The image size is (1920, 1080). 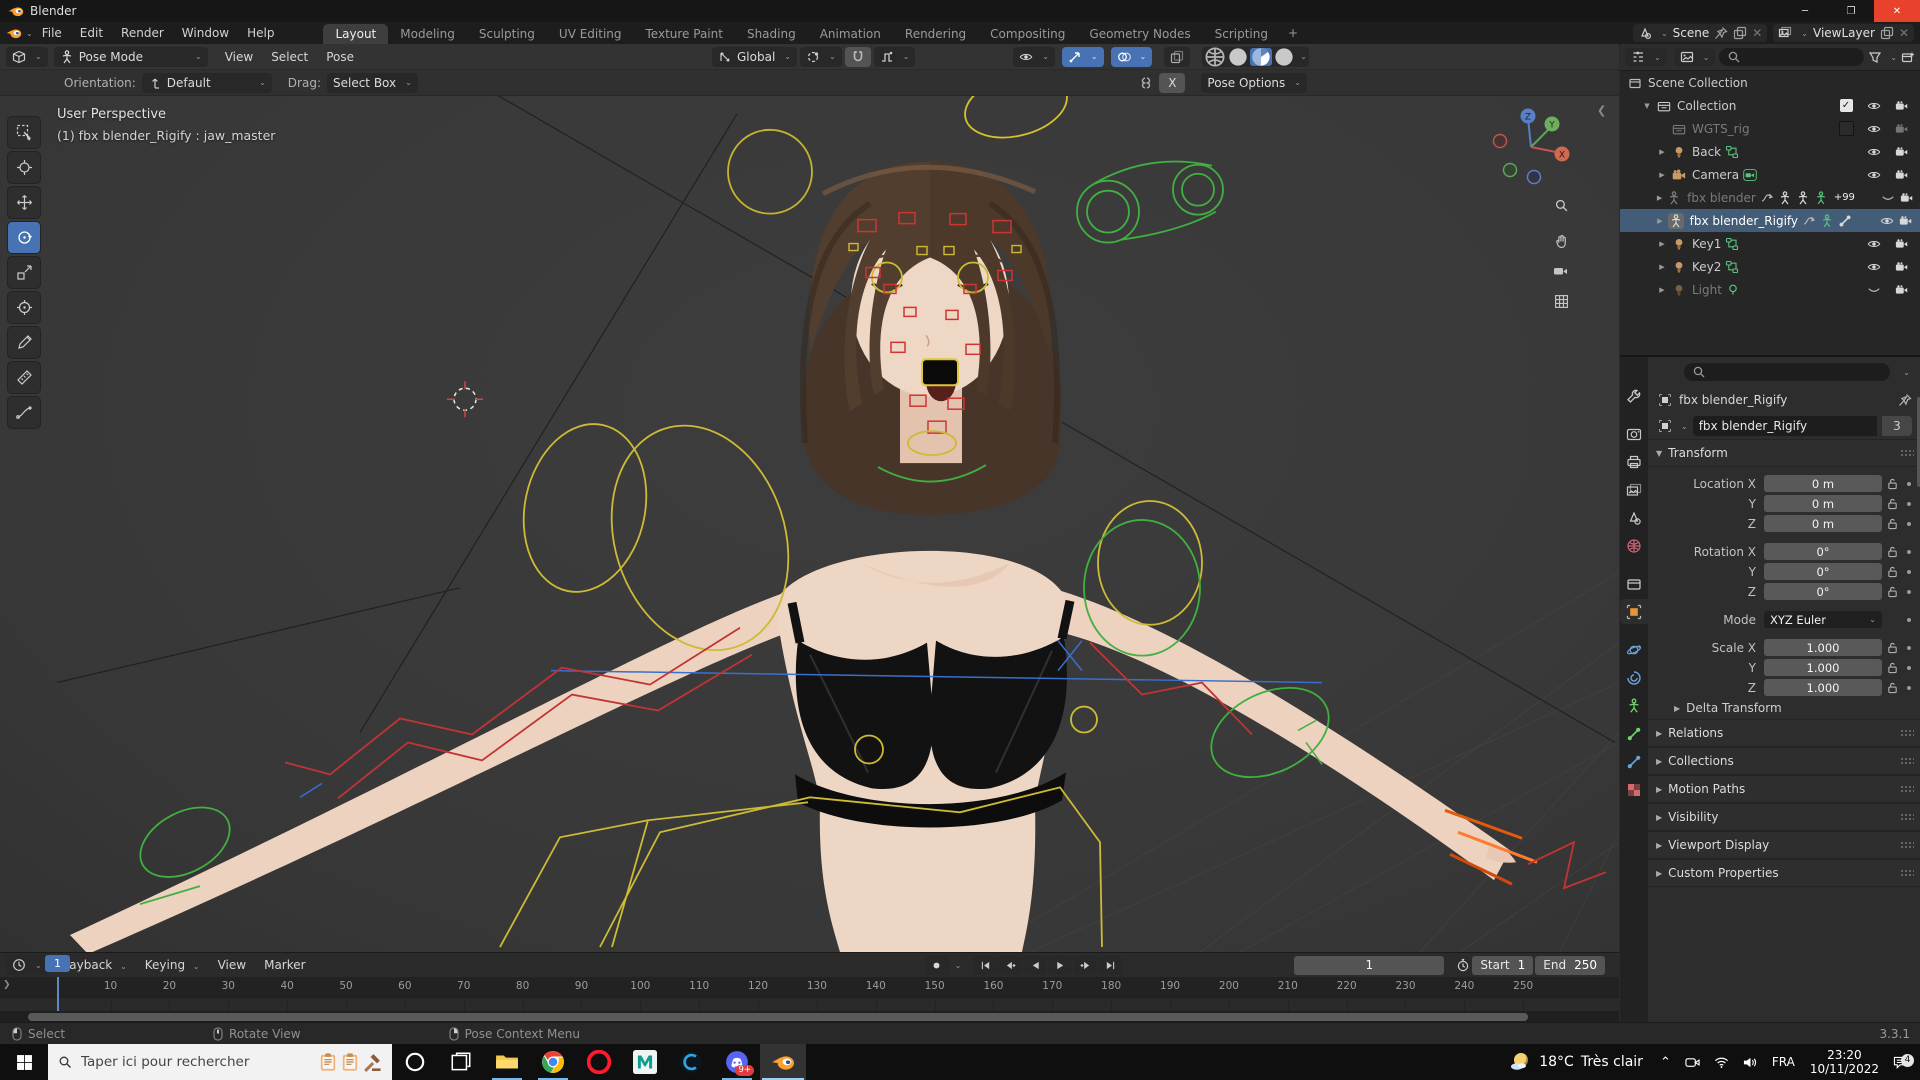 What do you see at coordinates (771, 34) in the screenshot?
I see `tab-shading: Shading` at bounding box center [771, 34].